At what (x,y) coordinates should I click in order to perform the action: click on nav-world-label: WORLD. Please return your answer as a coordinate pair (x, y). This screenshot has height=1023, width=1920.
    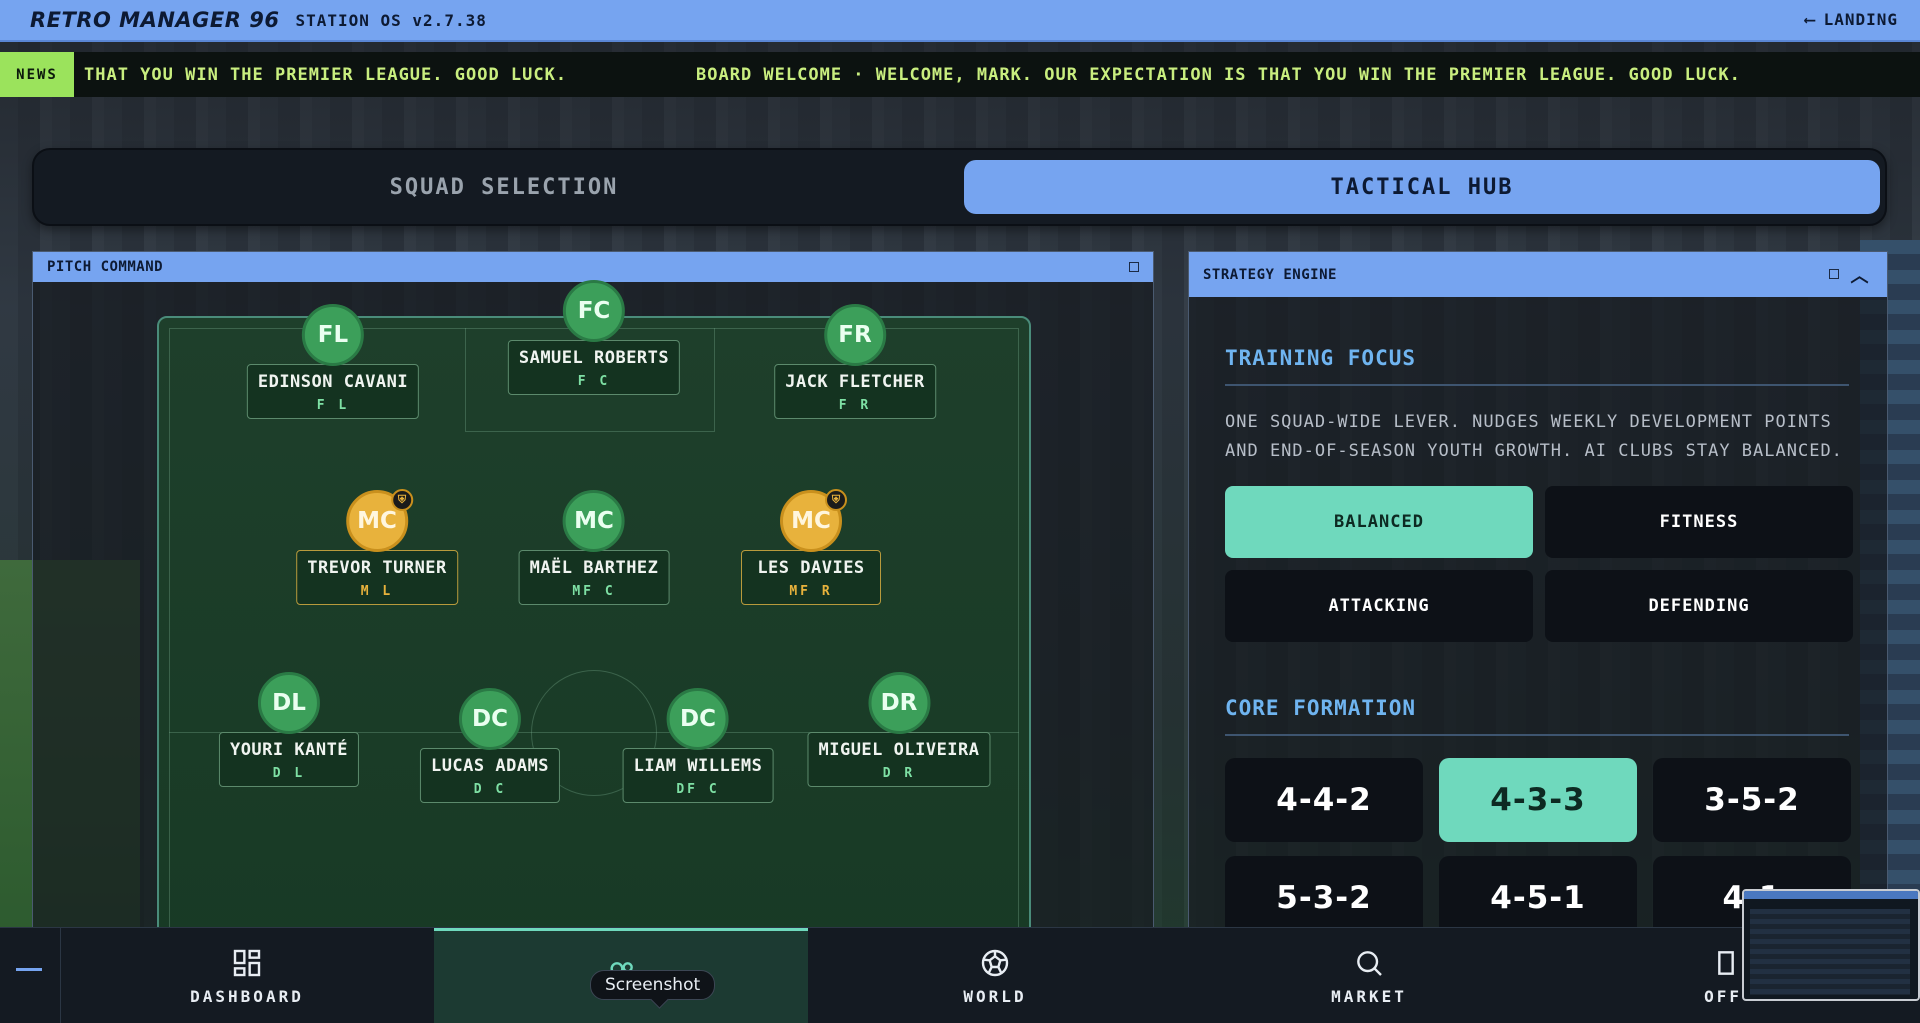
    Looking at the image, I should click on (995, 996).